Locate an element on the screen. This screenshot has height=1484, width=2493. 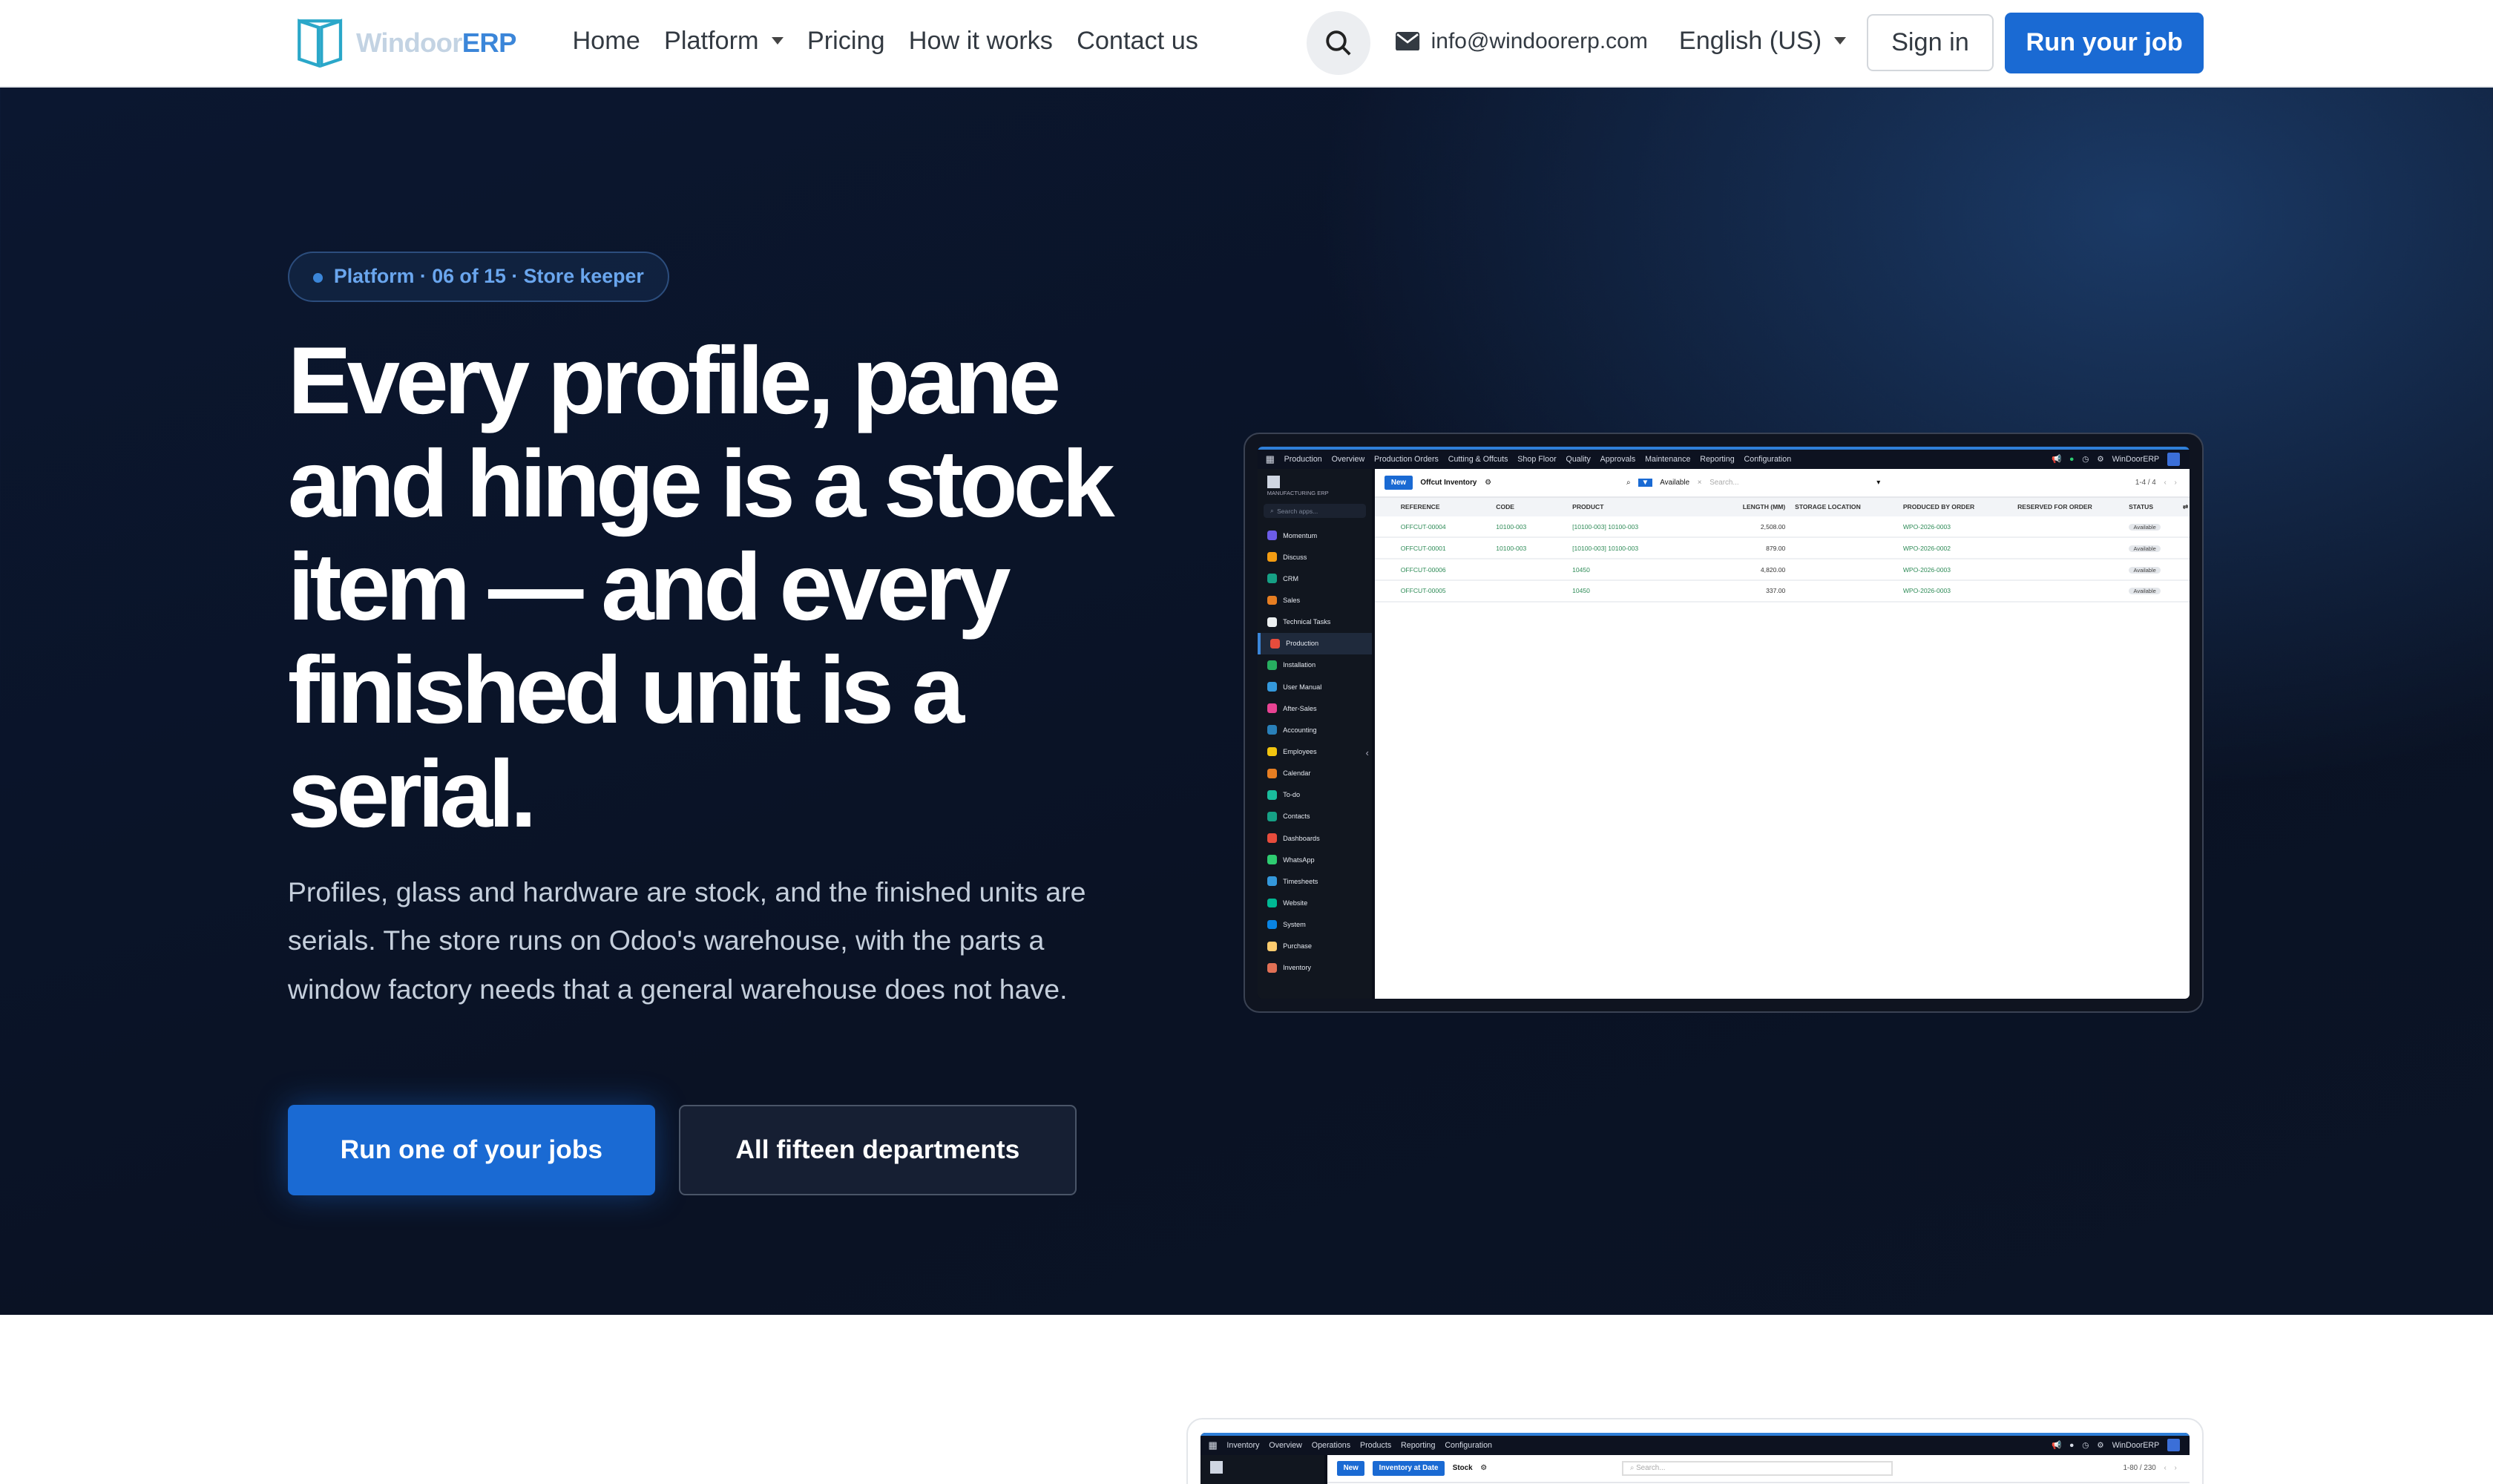
sidebar-item: Sales is located at coordinates (1315, 600).